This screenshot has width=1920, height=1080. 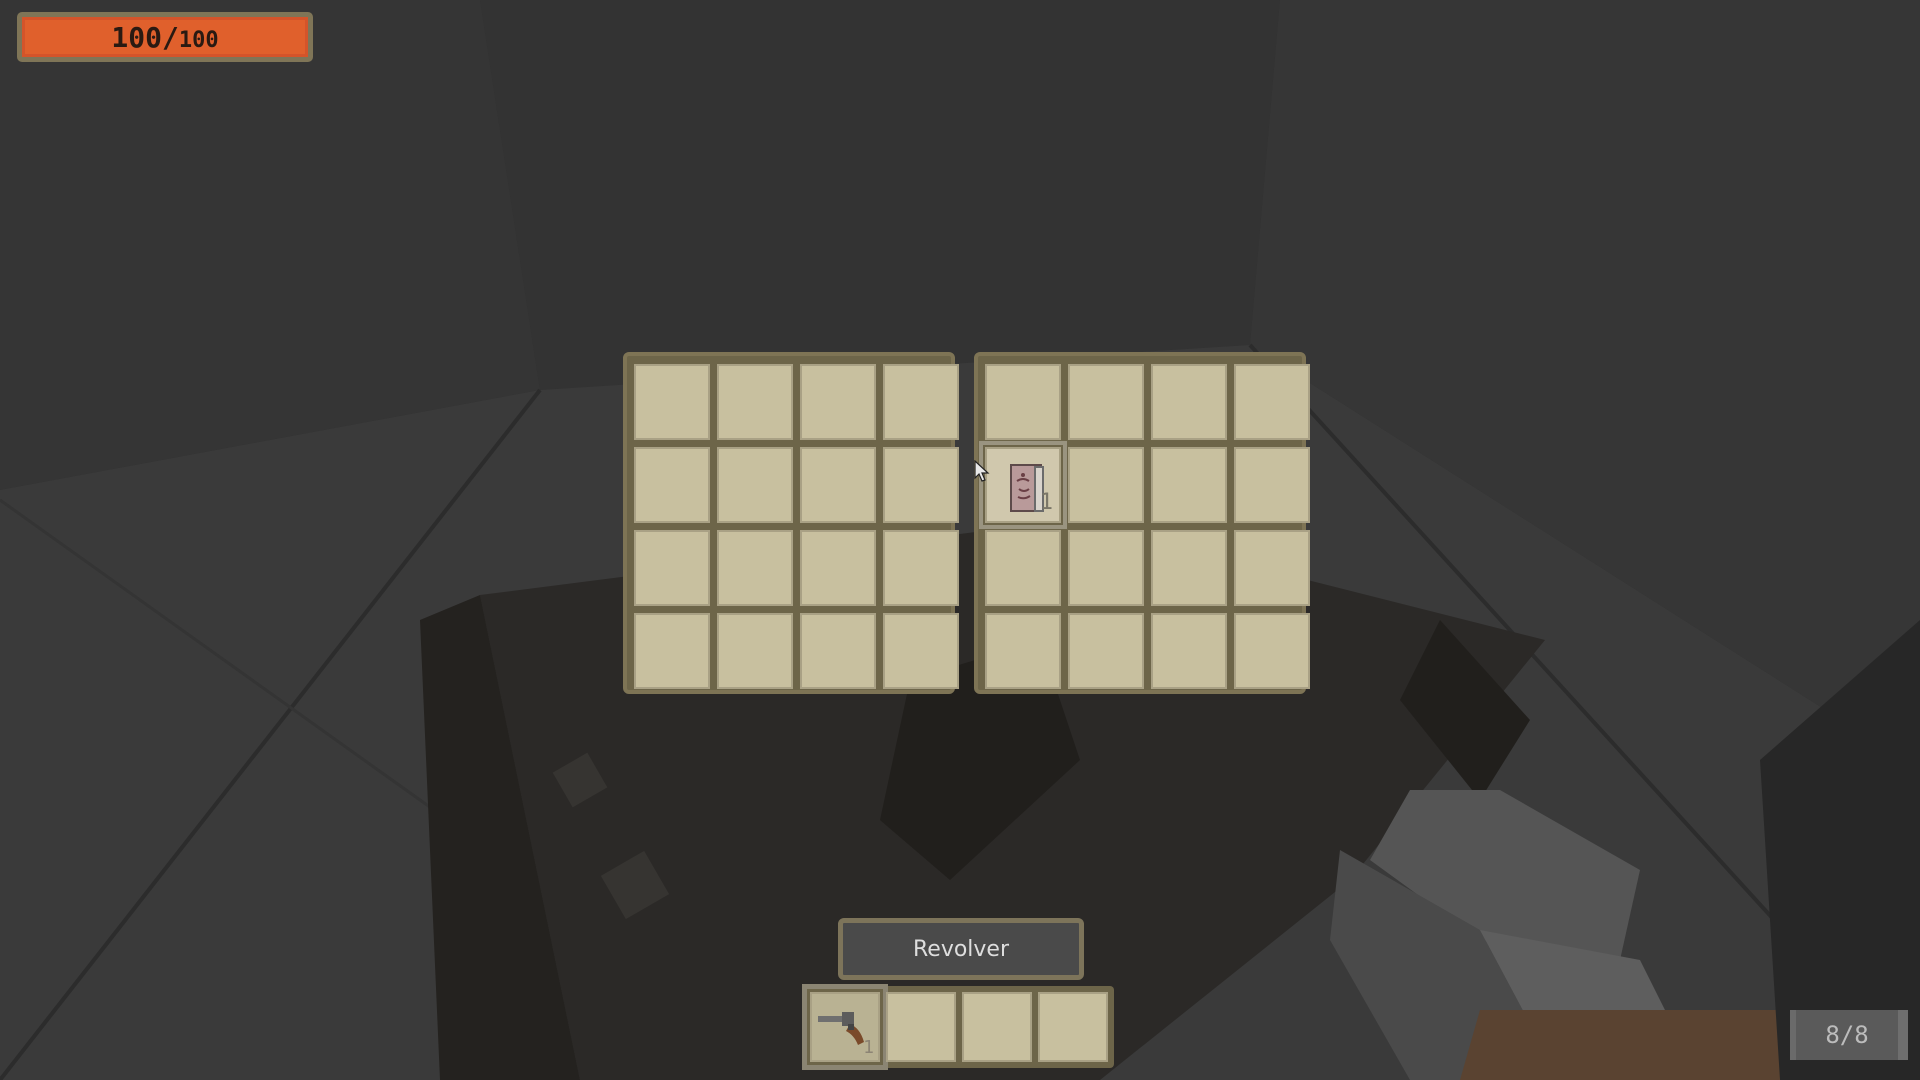 What do you see at coordinates (961, 949) in the screenshot?
I see `selected-item-name: Revolver` at bounding box center [961, 949].